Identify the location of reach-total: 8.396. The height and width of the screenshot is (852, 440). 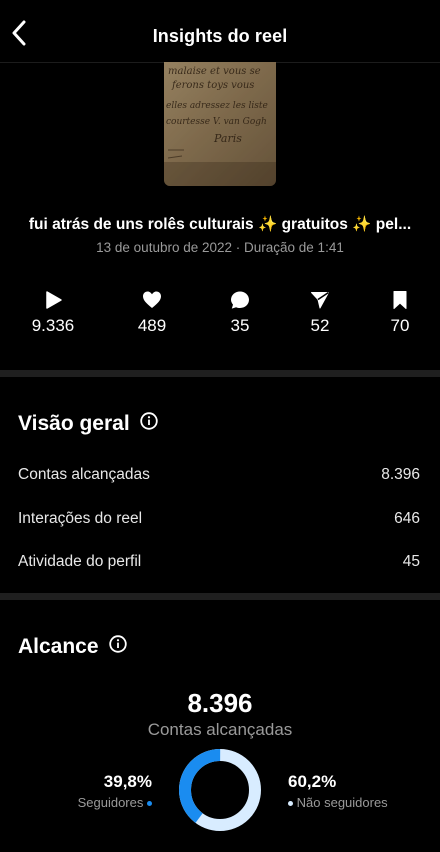
(220, 703).